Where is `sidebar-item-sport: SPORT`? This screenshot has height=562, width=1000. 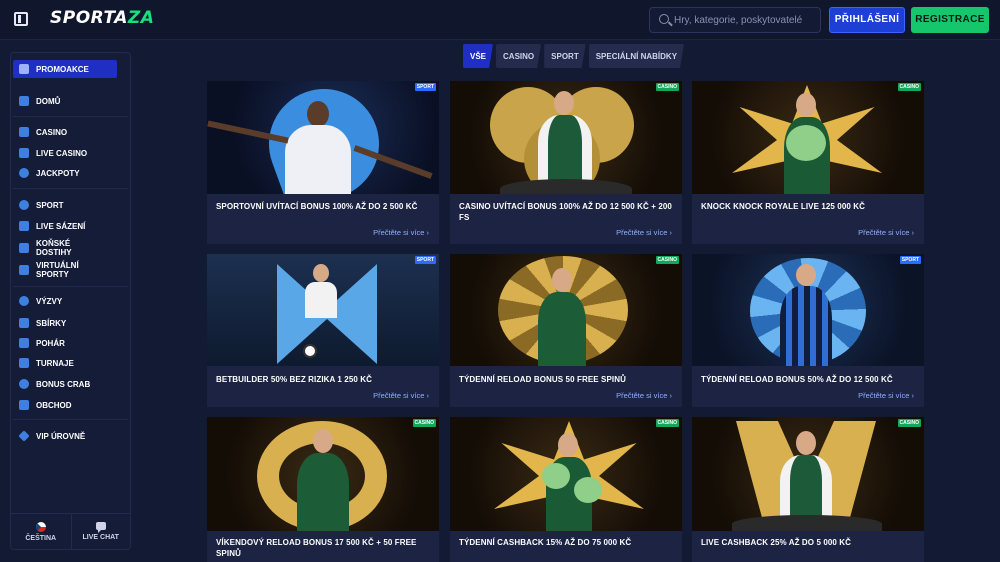
sidebar-item-sport: SPORT is located at coordinates (65, 205).